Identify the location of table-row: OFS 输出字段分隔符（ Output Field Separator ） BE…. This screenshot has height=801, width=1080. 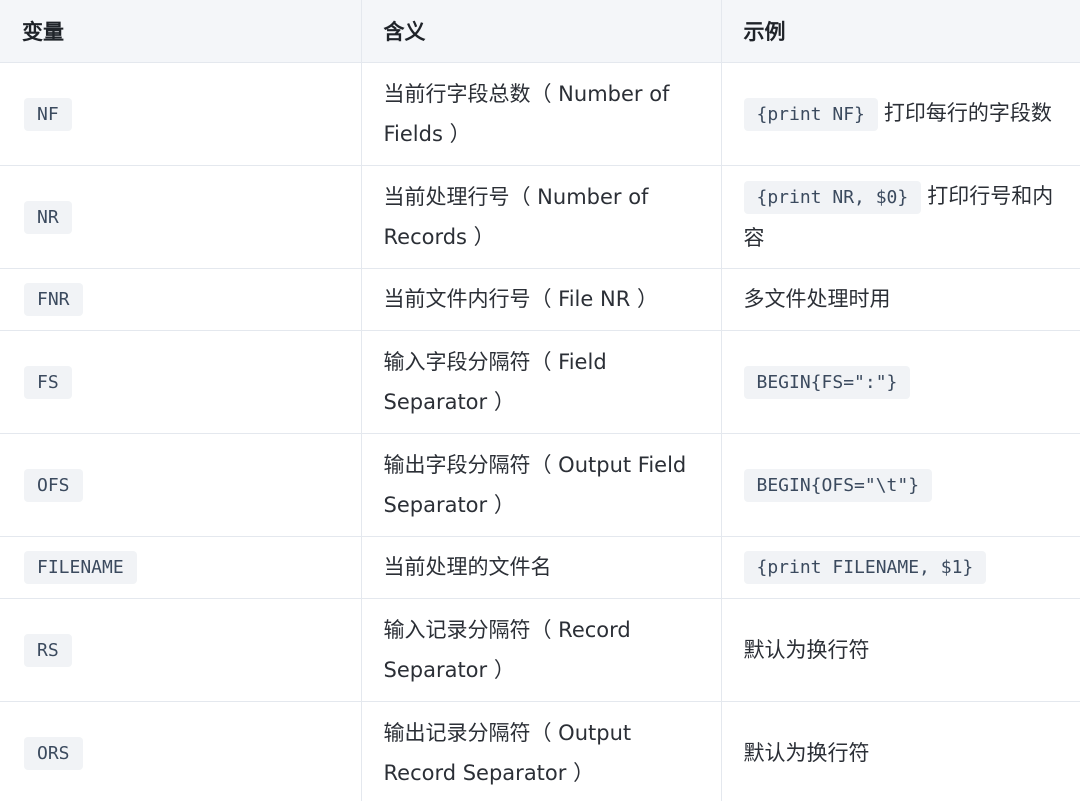
(540, 485).